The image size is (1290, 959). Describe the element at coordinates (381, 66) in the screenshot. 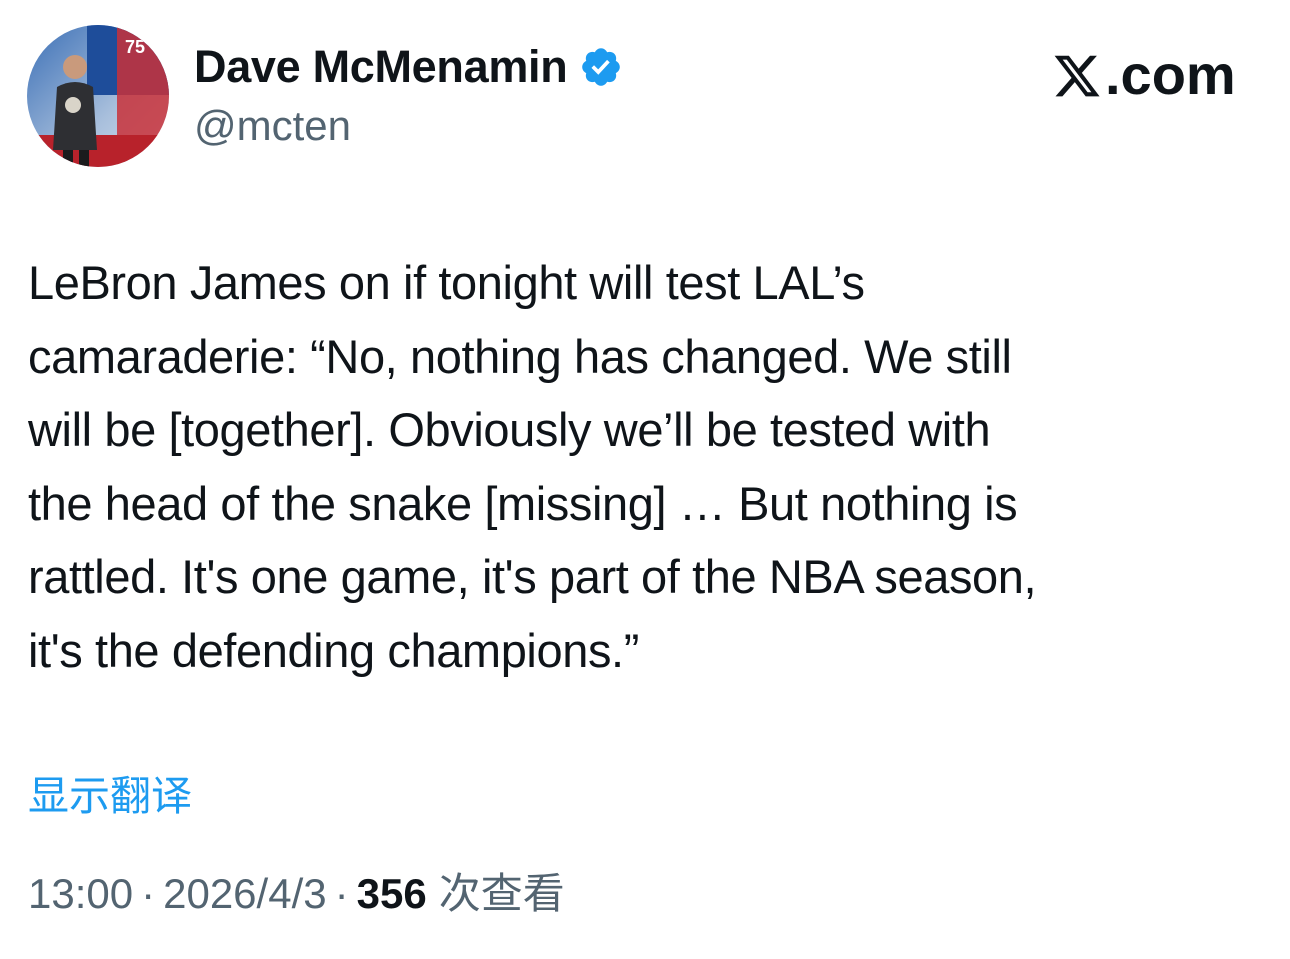

I see `author-name-text: Dave McMenamin` at that location.